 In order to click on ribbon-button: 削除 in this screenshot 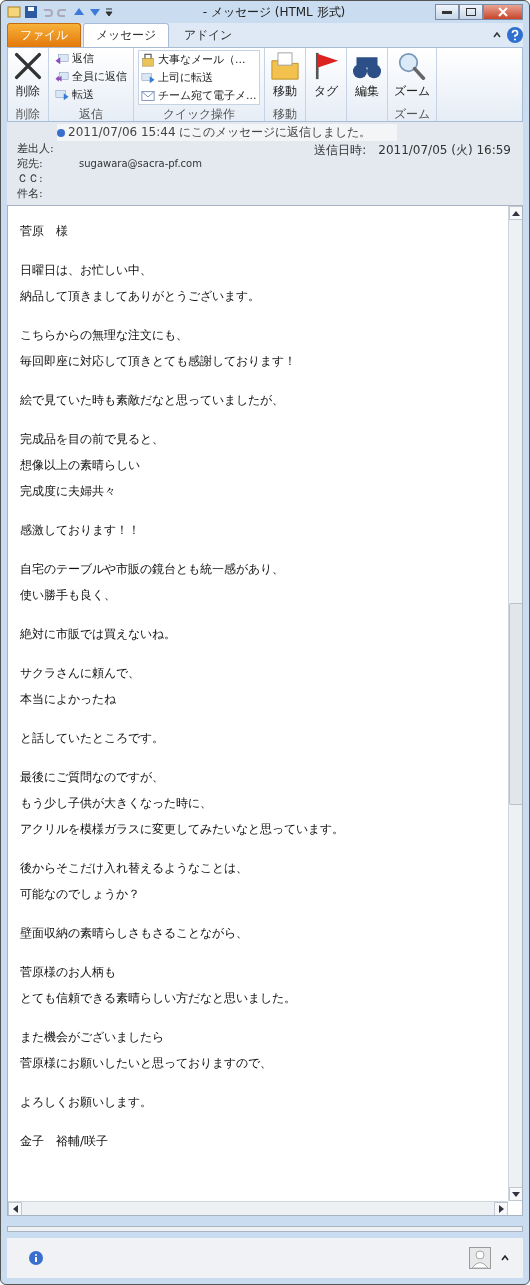, I will do `click(28, 76)`.